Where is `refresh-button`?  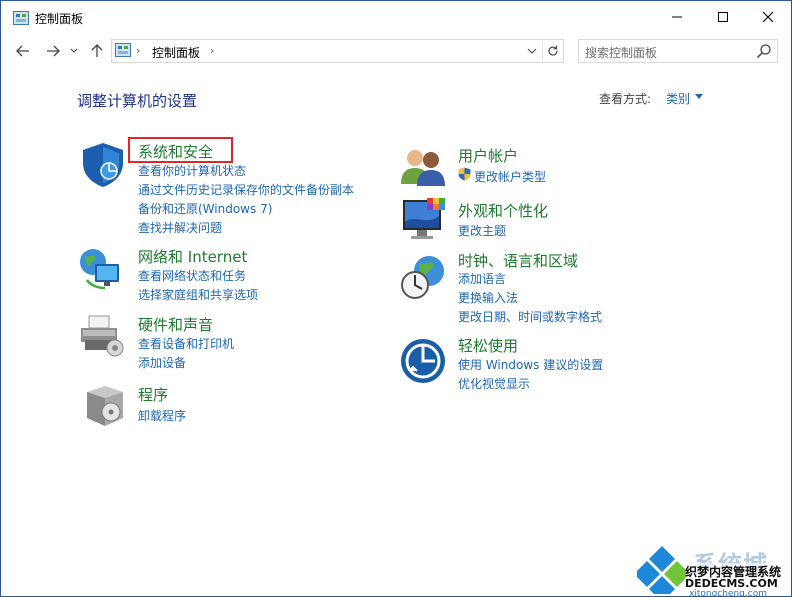
refresh-button is located at coordinates (552, 51).